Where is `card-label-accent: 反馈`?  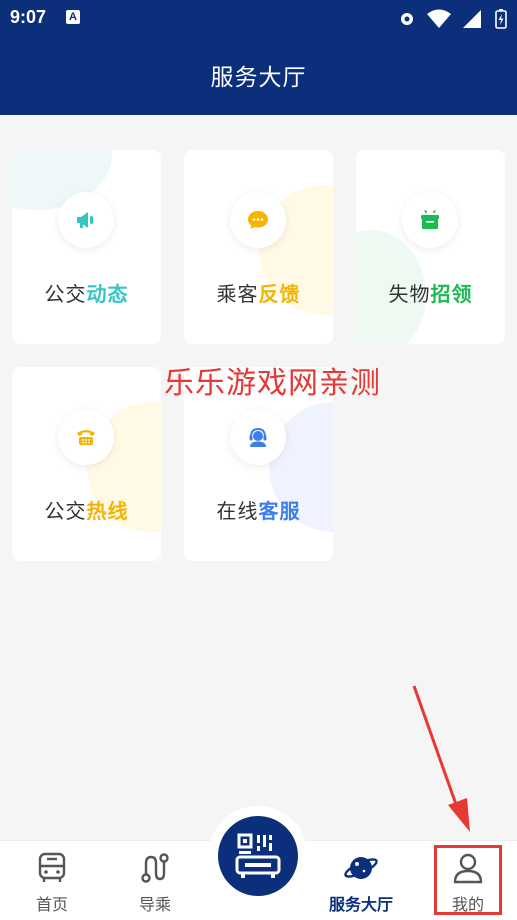 card-label-accent: 反馈 is located at coordinates (279, 294).